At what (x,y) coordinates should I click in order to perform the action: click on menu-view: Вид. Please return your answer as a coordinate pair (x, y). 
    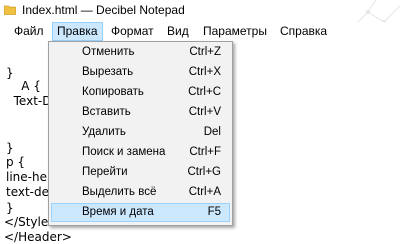
    Looking at the image, I should click on (178, 31).